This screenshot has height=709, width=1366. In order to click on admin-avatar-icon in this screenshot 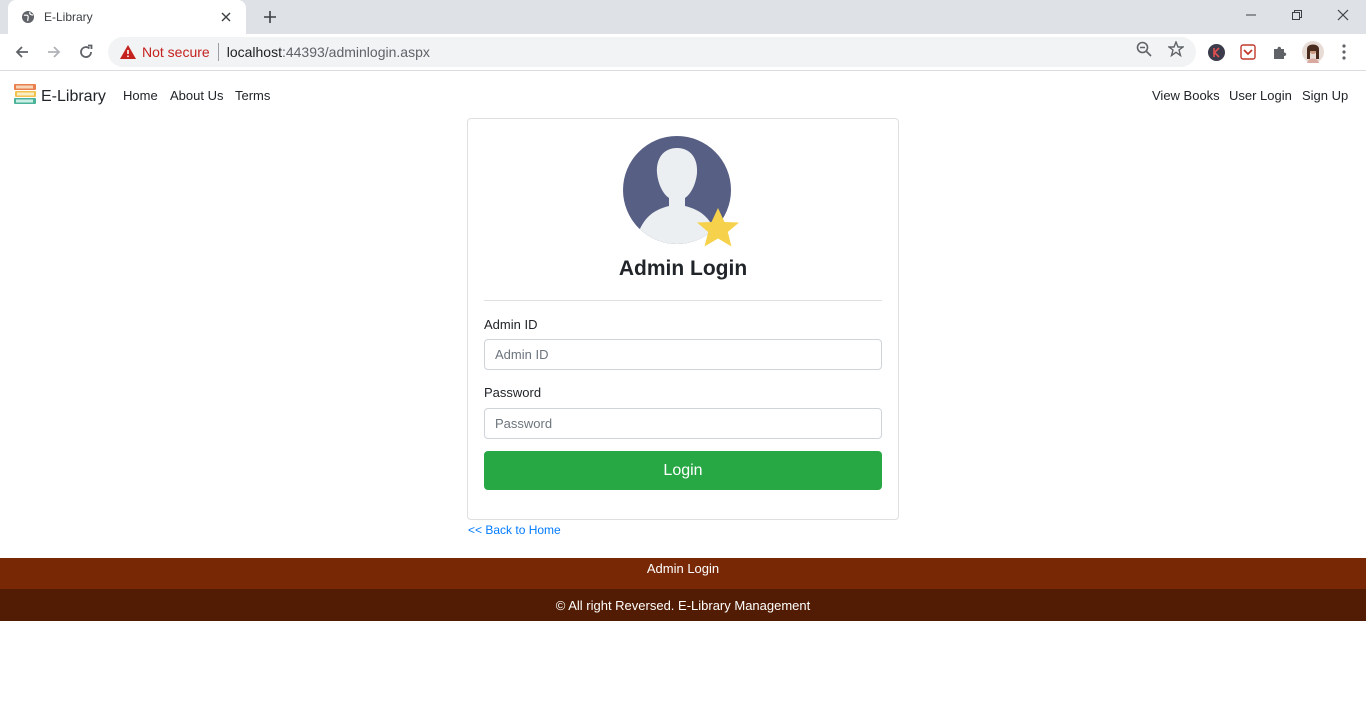, I will do `click(684, 193)`.